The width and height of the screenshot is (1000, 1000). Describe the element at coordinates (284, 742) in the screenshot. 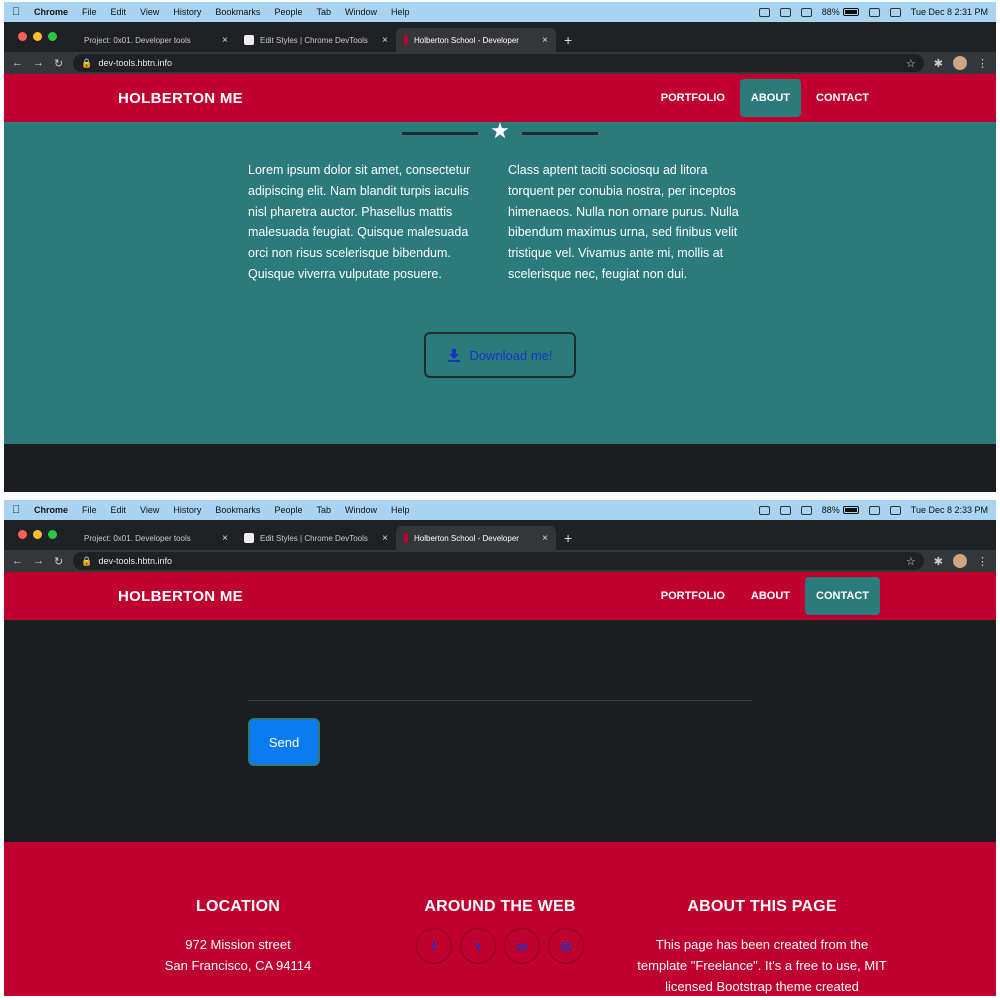

I see `send-button: Send` at that location.